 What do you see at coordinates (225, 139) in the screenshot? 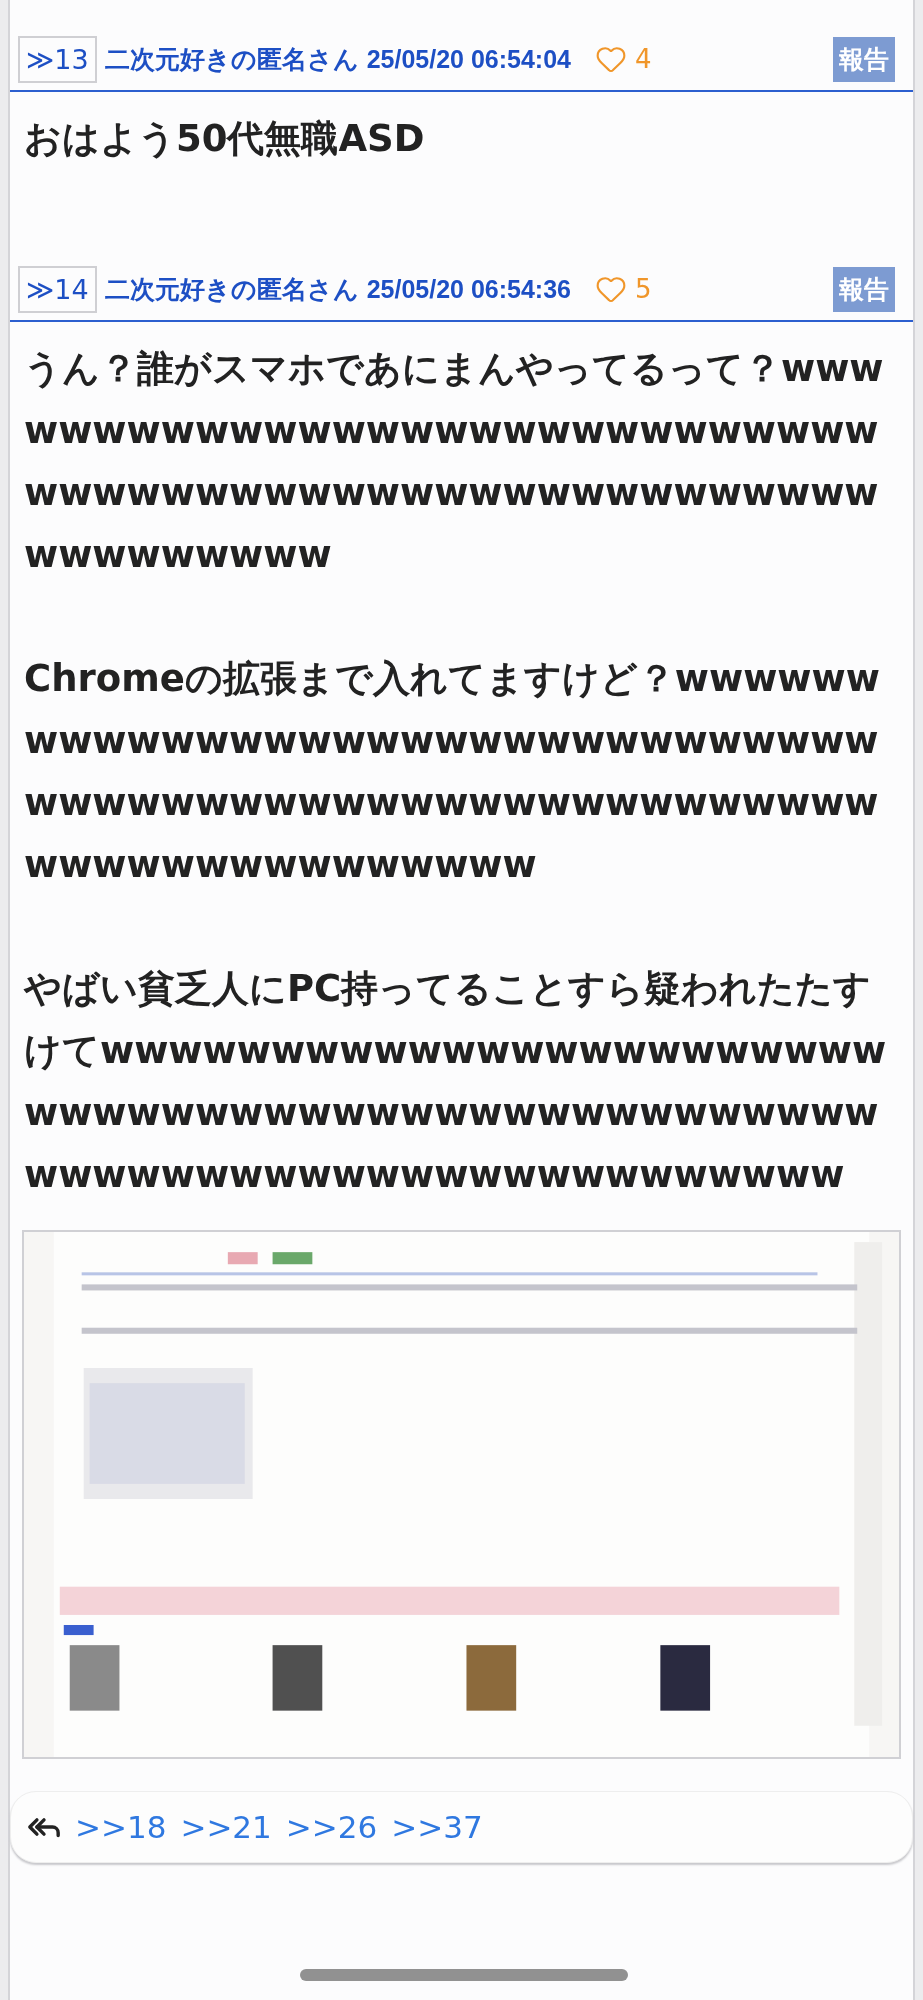
I see `post-text: おはよう50代無職ASD` at bounding box center [225, 139].